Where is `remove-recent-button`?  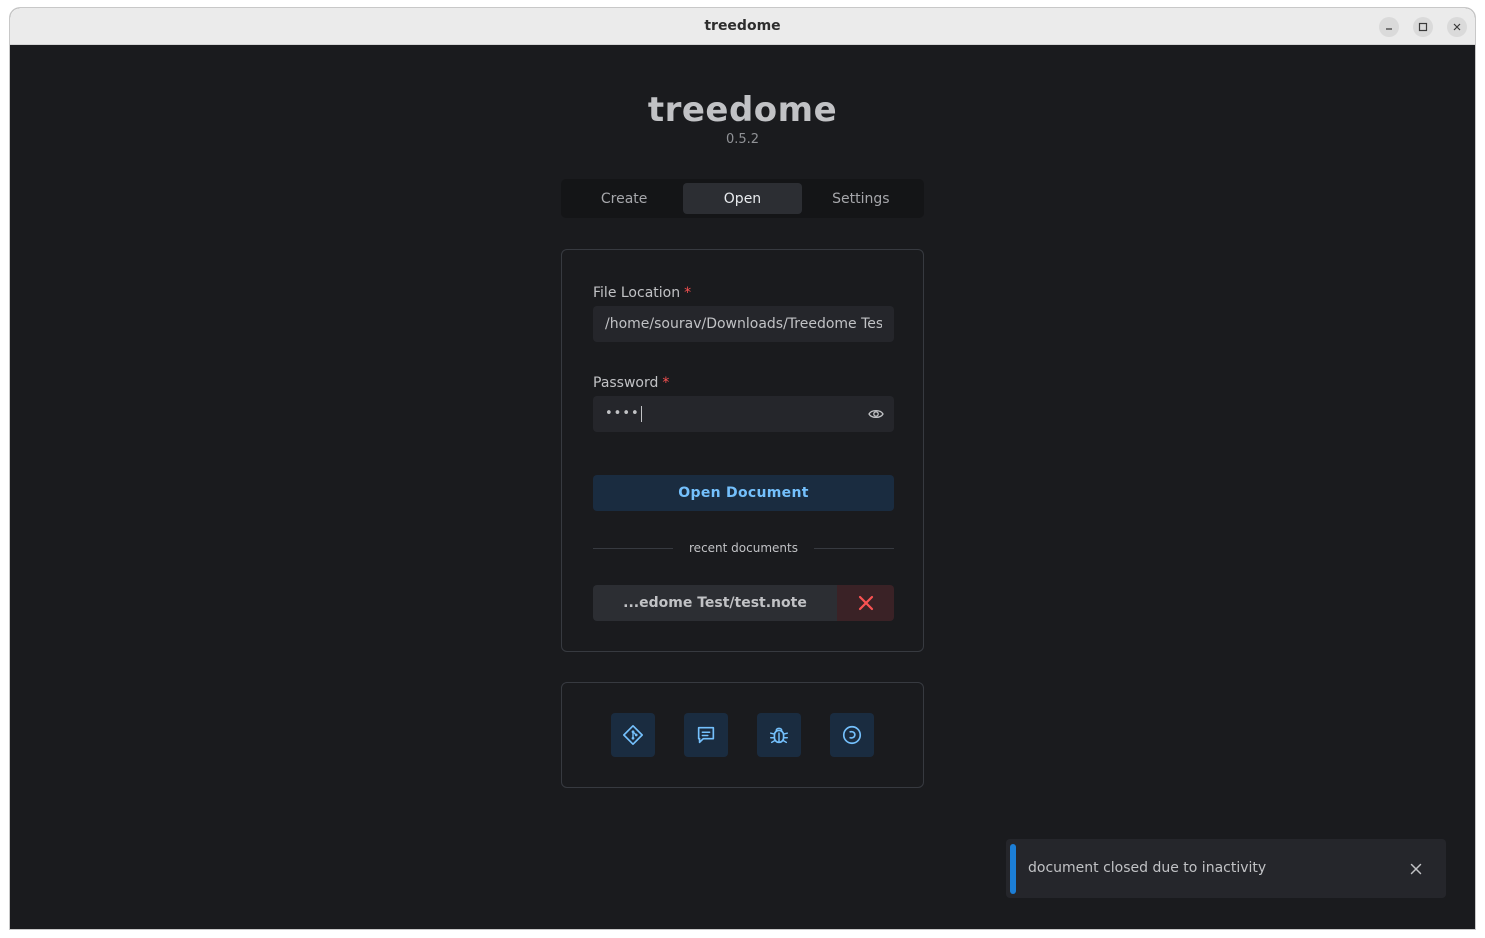
remove-recent-button is located at coordinates (865, 603).